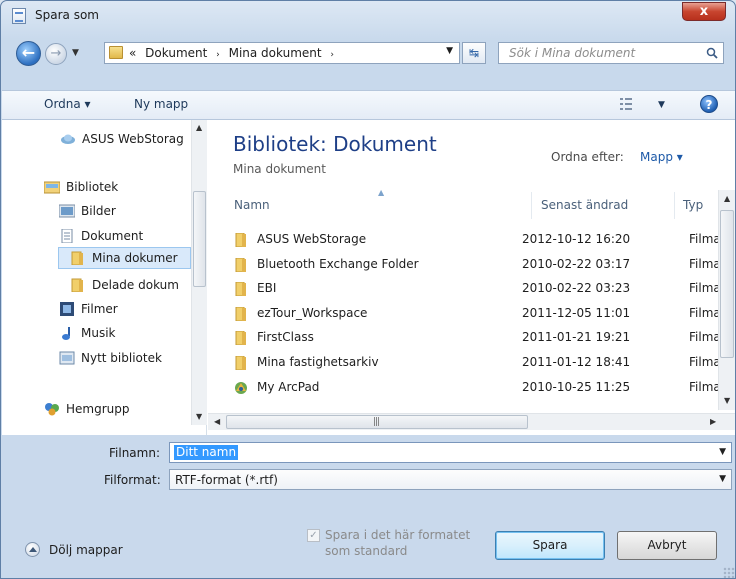  Describe the element at coordinates (661, 157) in the screenshot. I see `sort-by-dropdown: Mapp ▾` at that location.